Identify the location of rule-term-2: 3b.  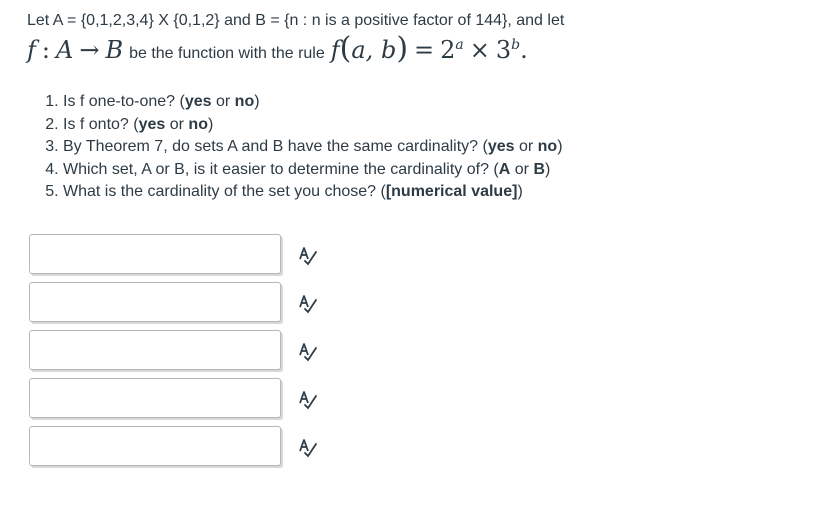
(508, 49).